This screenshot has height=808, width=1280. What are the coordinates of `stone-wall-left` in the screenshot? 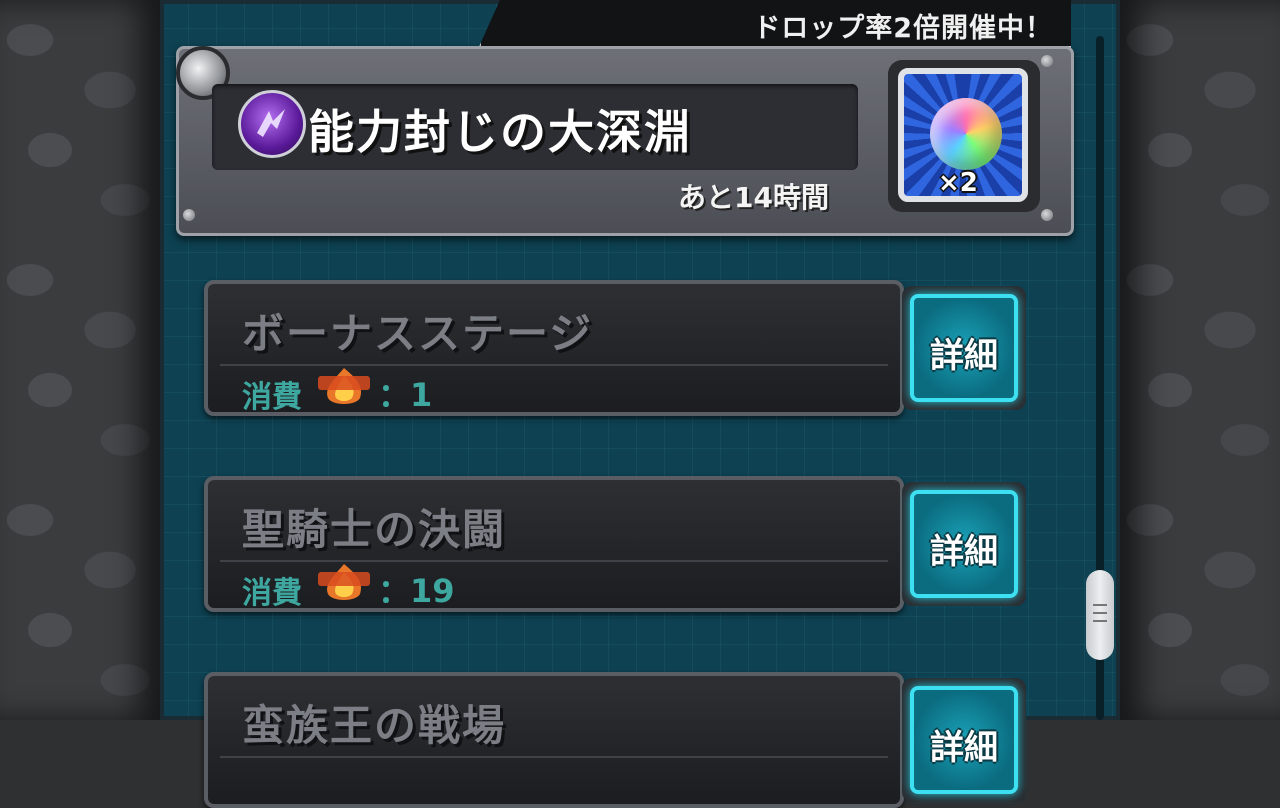 It's located at (80, 360).